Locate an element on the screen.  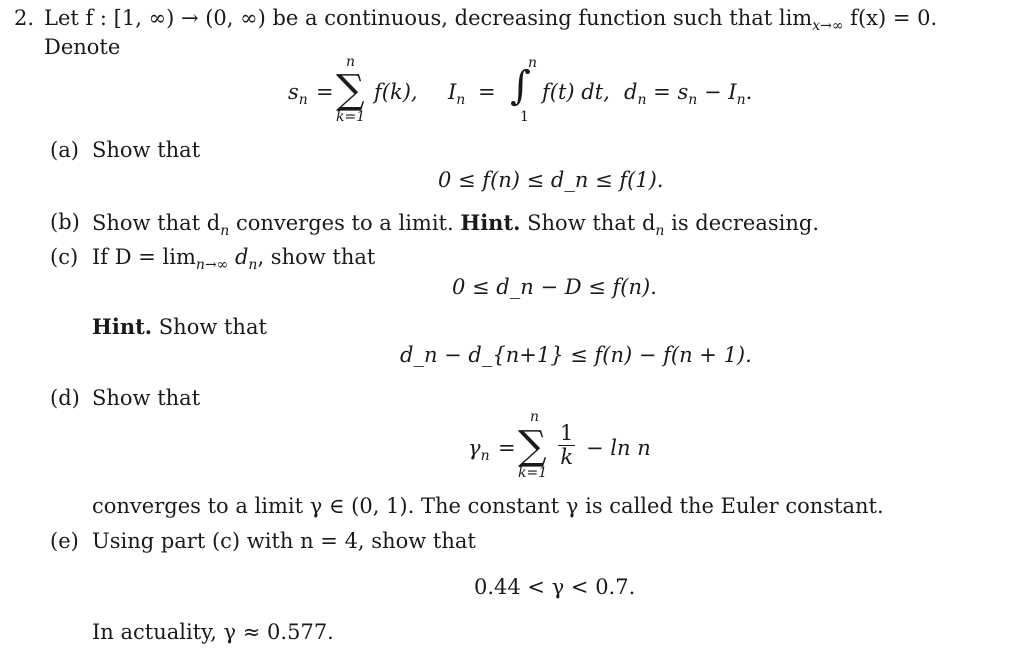
part-a-text: Show that is located at coordinates (146, 150).